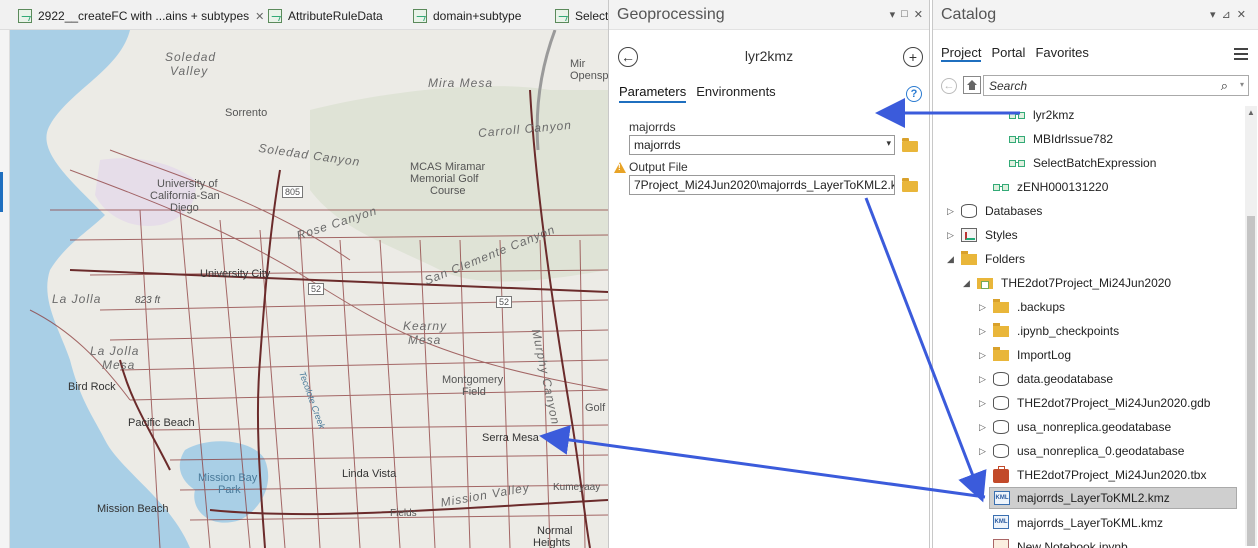  What do you see at coordinates (425, 326) in the screenshot?
I see `map-label: Kearny` at bounding box center [425, 326].